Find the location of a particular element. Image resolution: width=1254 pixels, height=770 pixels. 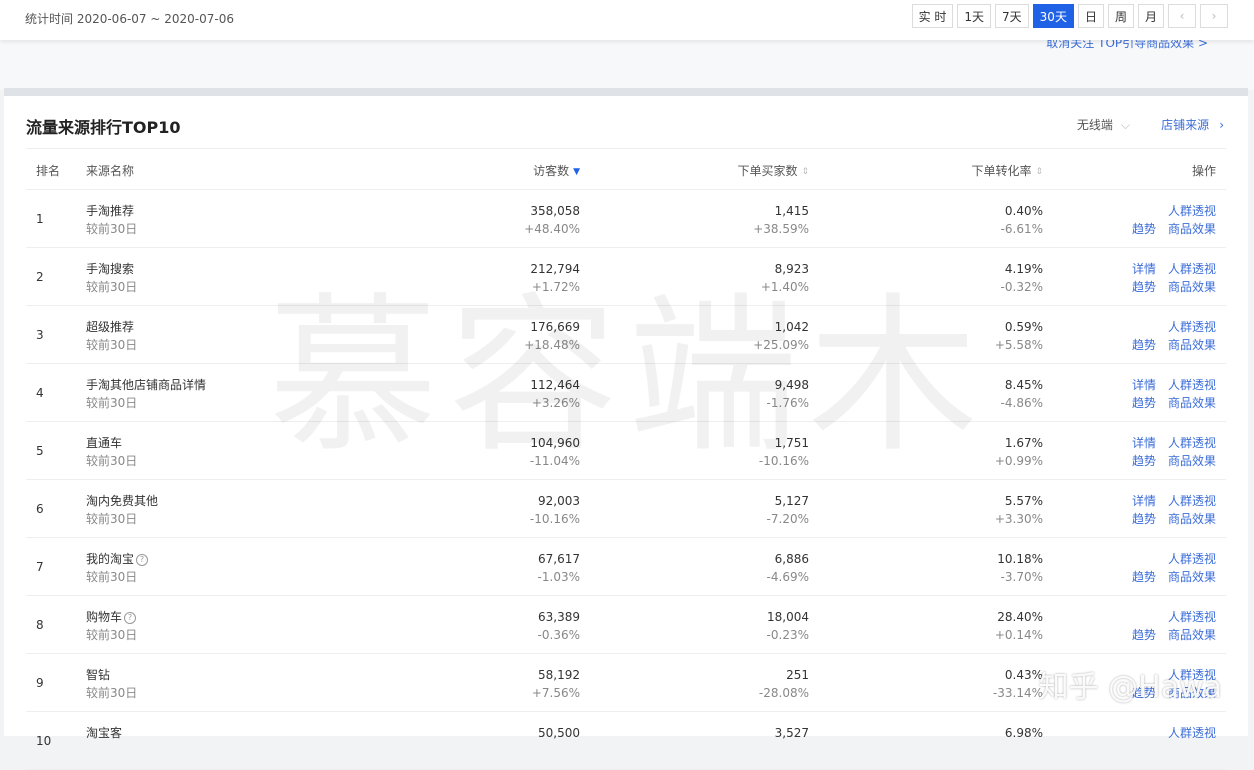

header-rank: 排名 is located at coordinates (48, 171).